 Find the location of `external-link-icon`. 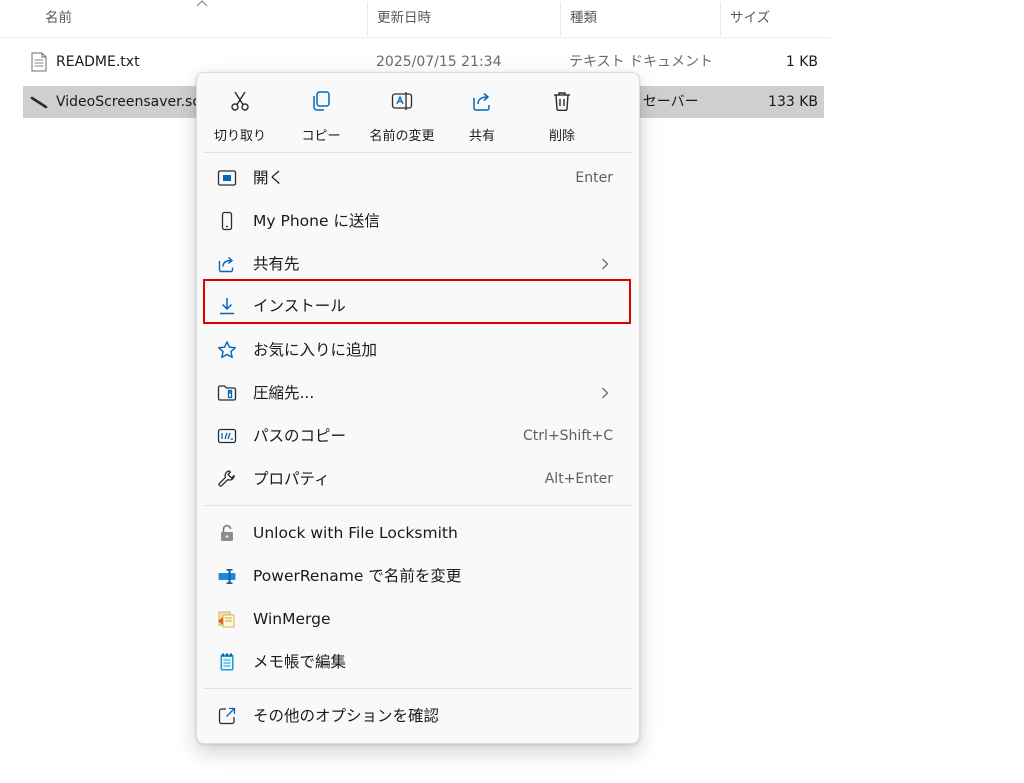

external-link-icon is located at coordinates (227, 716).